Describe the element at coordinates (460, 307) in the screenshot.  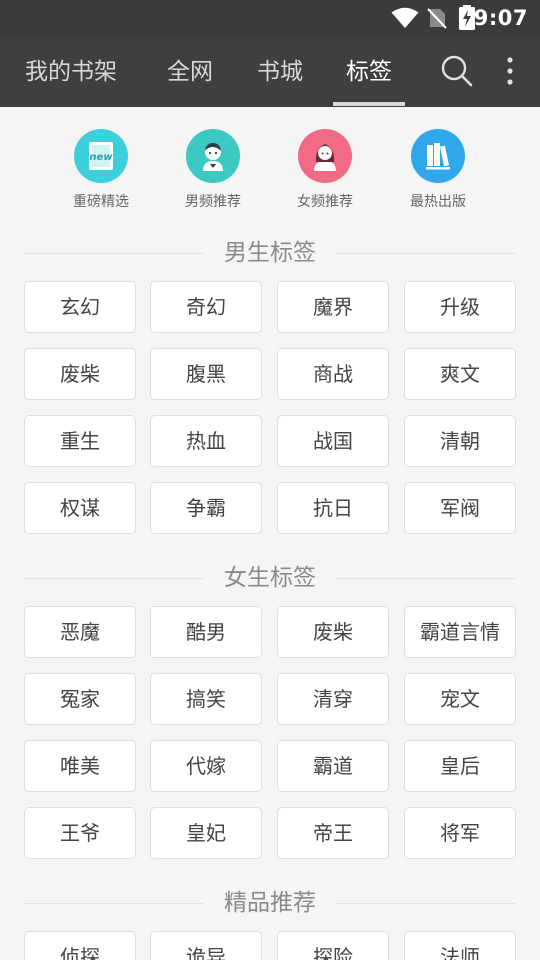
I see `tag-button: 升级` at that location.